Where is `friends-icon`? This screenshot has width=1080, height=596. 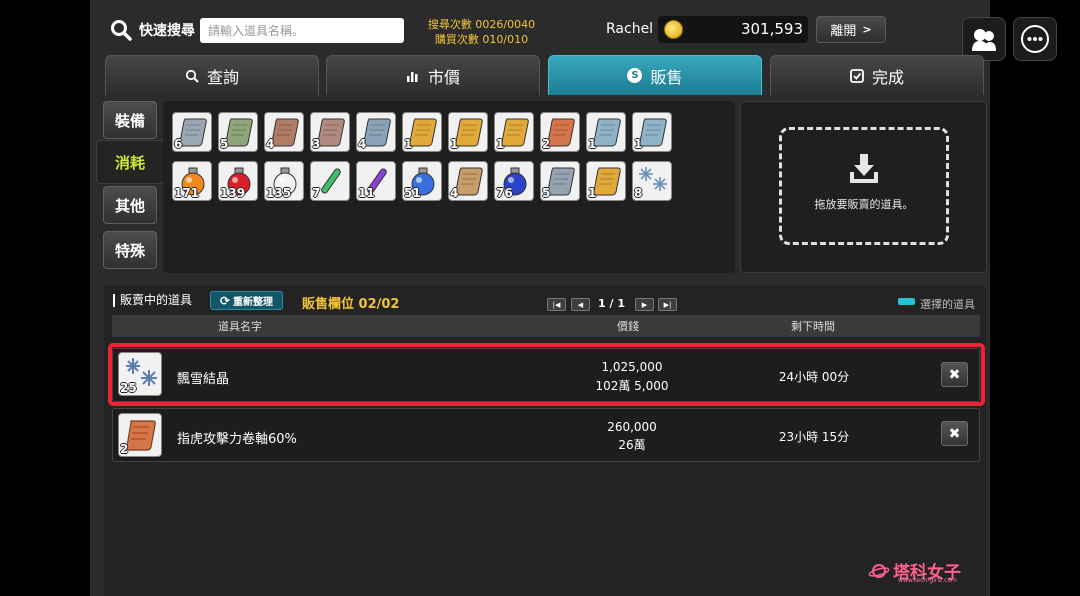 friends-icon is located at coordinates (984, 40).